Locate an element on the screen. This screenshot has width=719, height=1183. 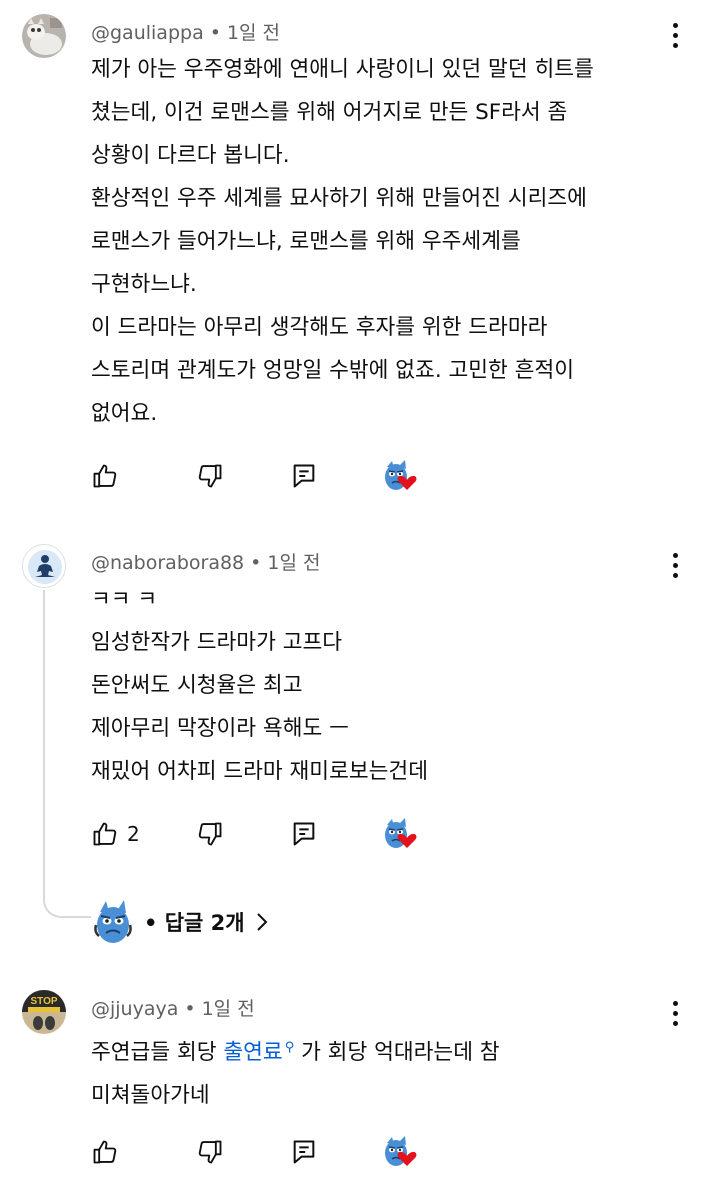
replies-label: • 답글 2개 is located at coordinates (194, 923).